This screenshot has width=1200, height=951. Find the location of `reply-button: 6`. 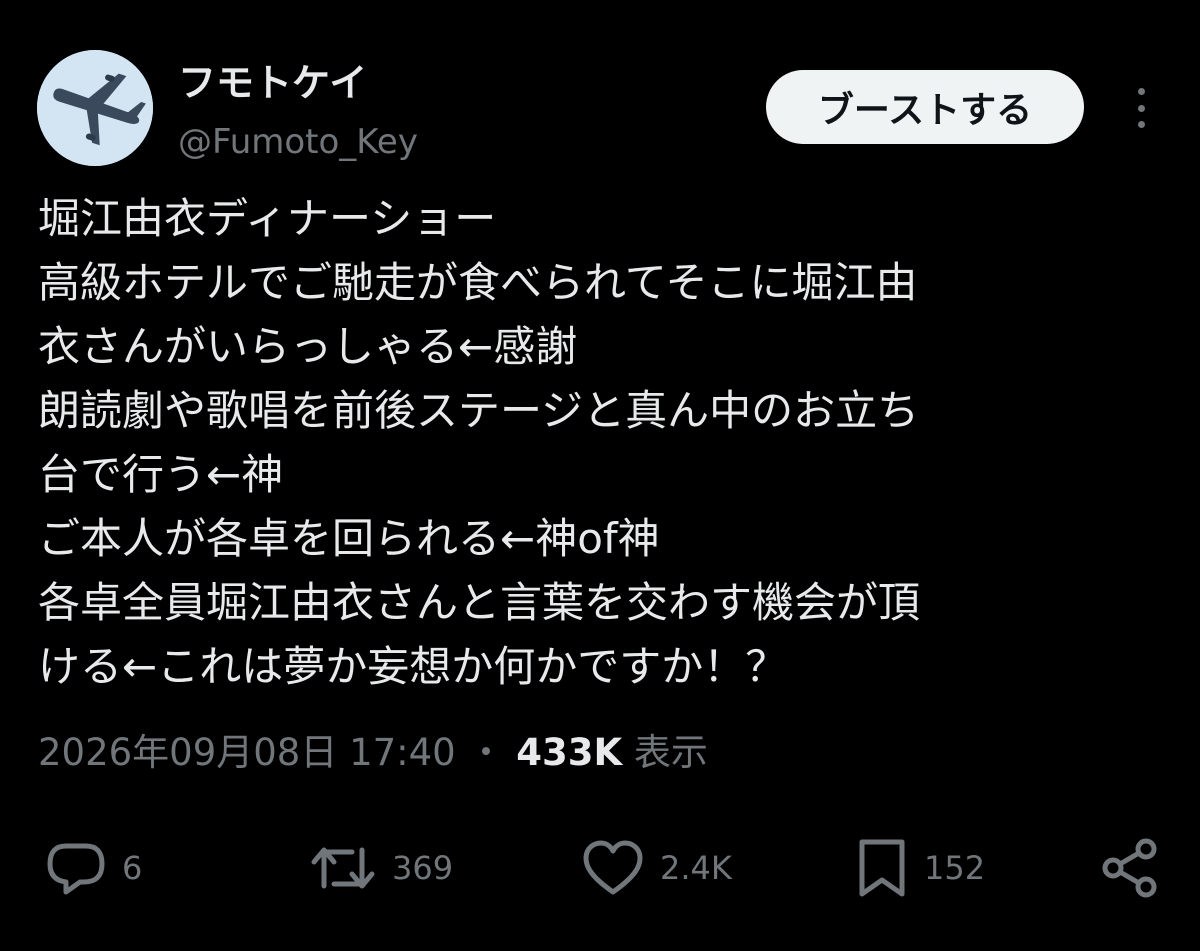

reply-button: 6 is located at coordinates (93, 868).